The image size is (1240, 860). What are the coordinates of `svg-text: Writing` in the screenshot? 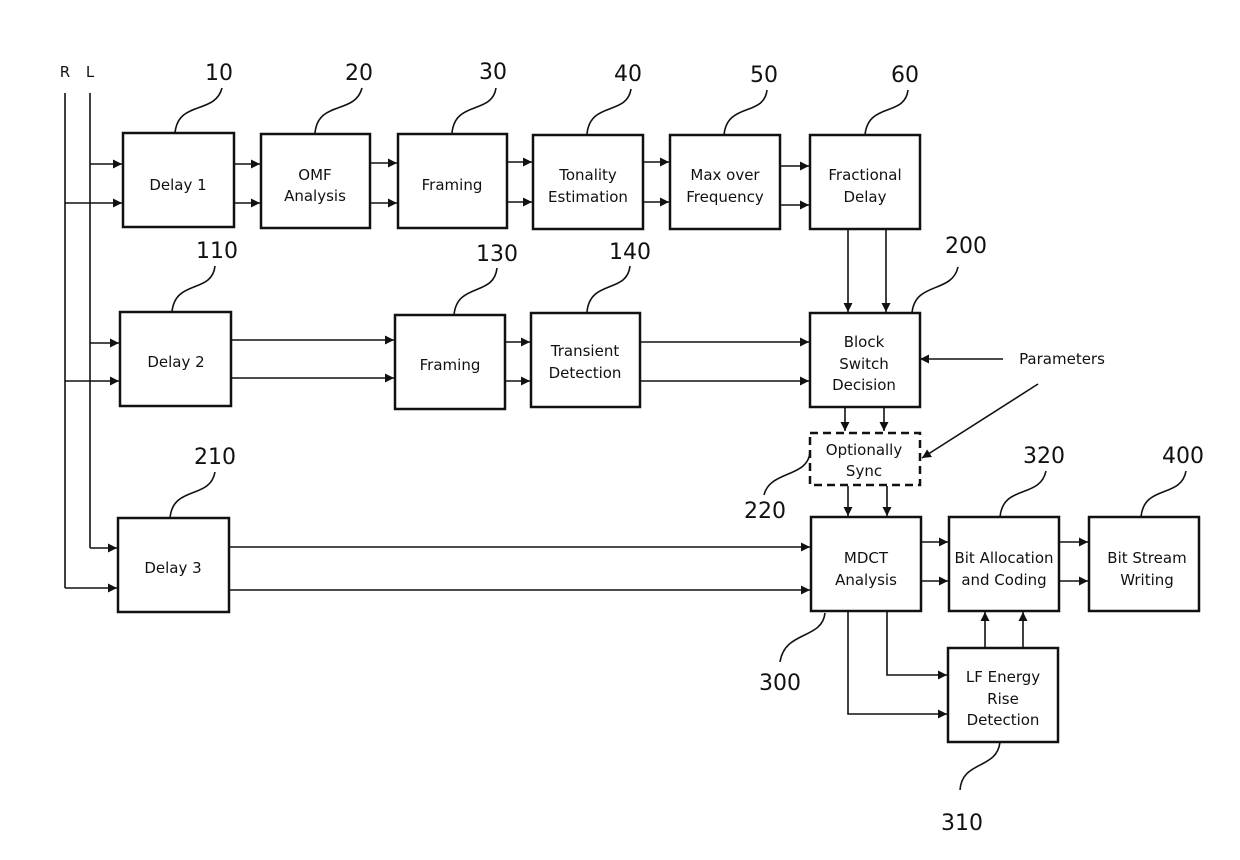 It's located at (1147, 580).